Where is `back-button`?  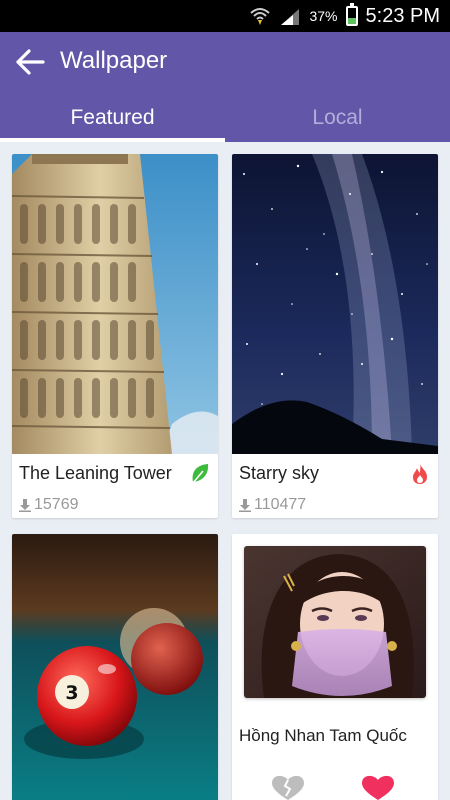
back-button is located at coordinates (30, 62).